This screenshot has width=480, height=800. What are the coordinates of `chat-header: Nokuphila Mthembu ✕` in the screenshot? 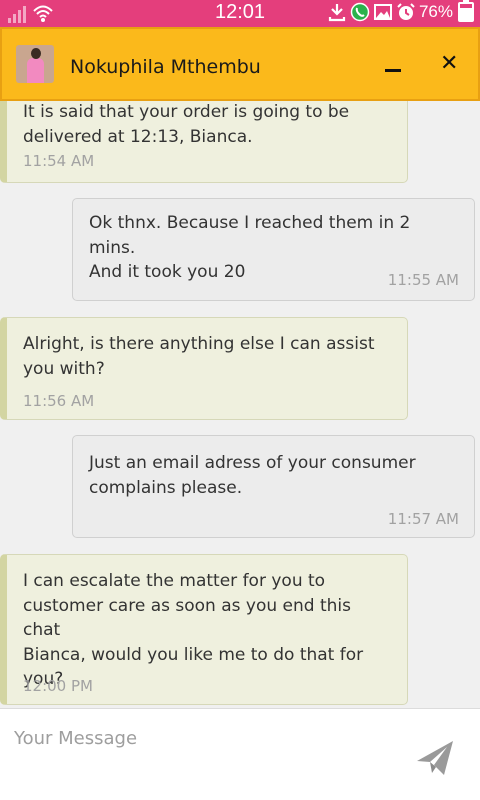 It's located at (240, 64).